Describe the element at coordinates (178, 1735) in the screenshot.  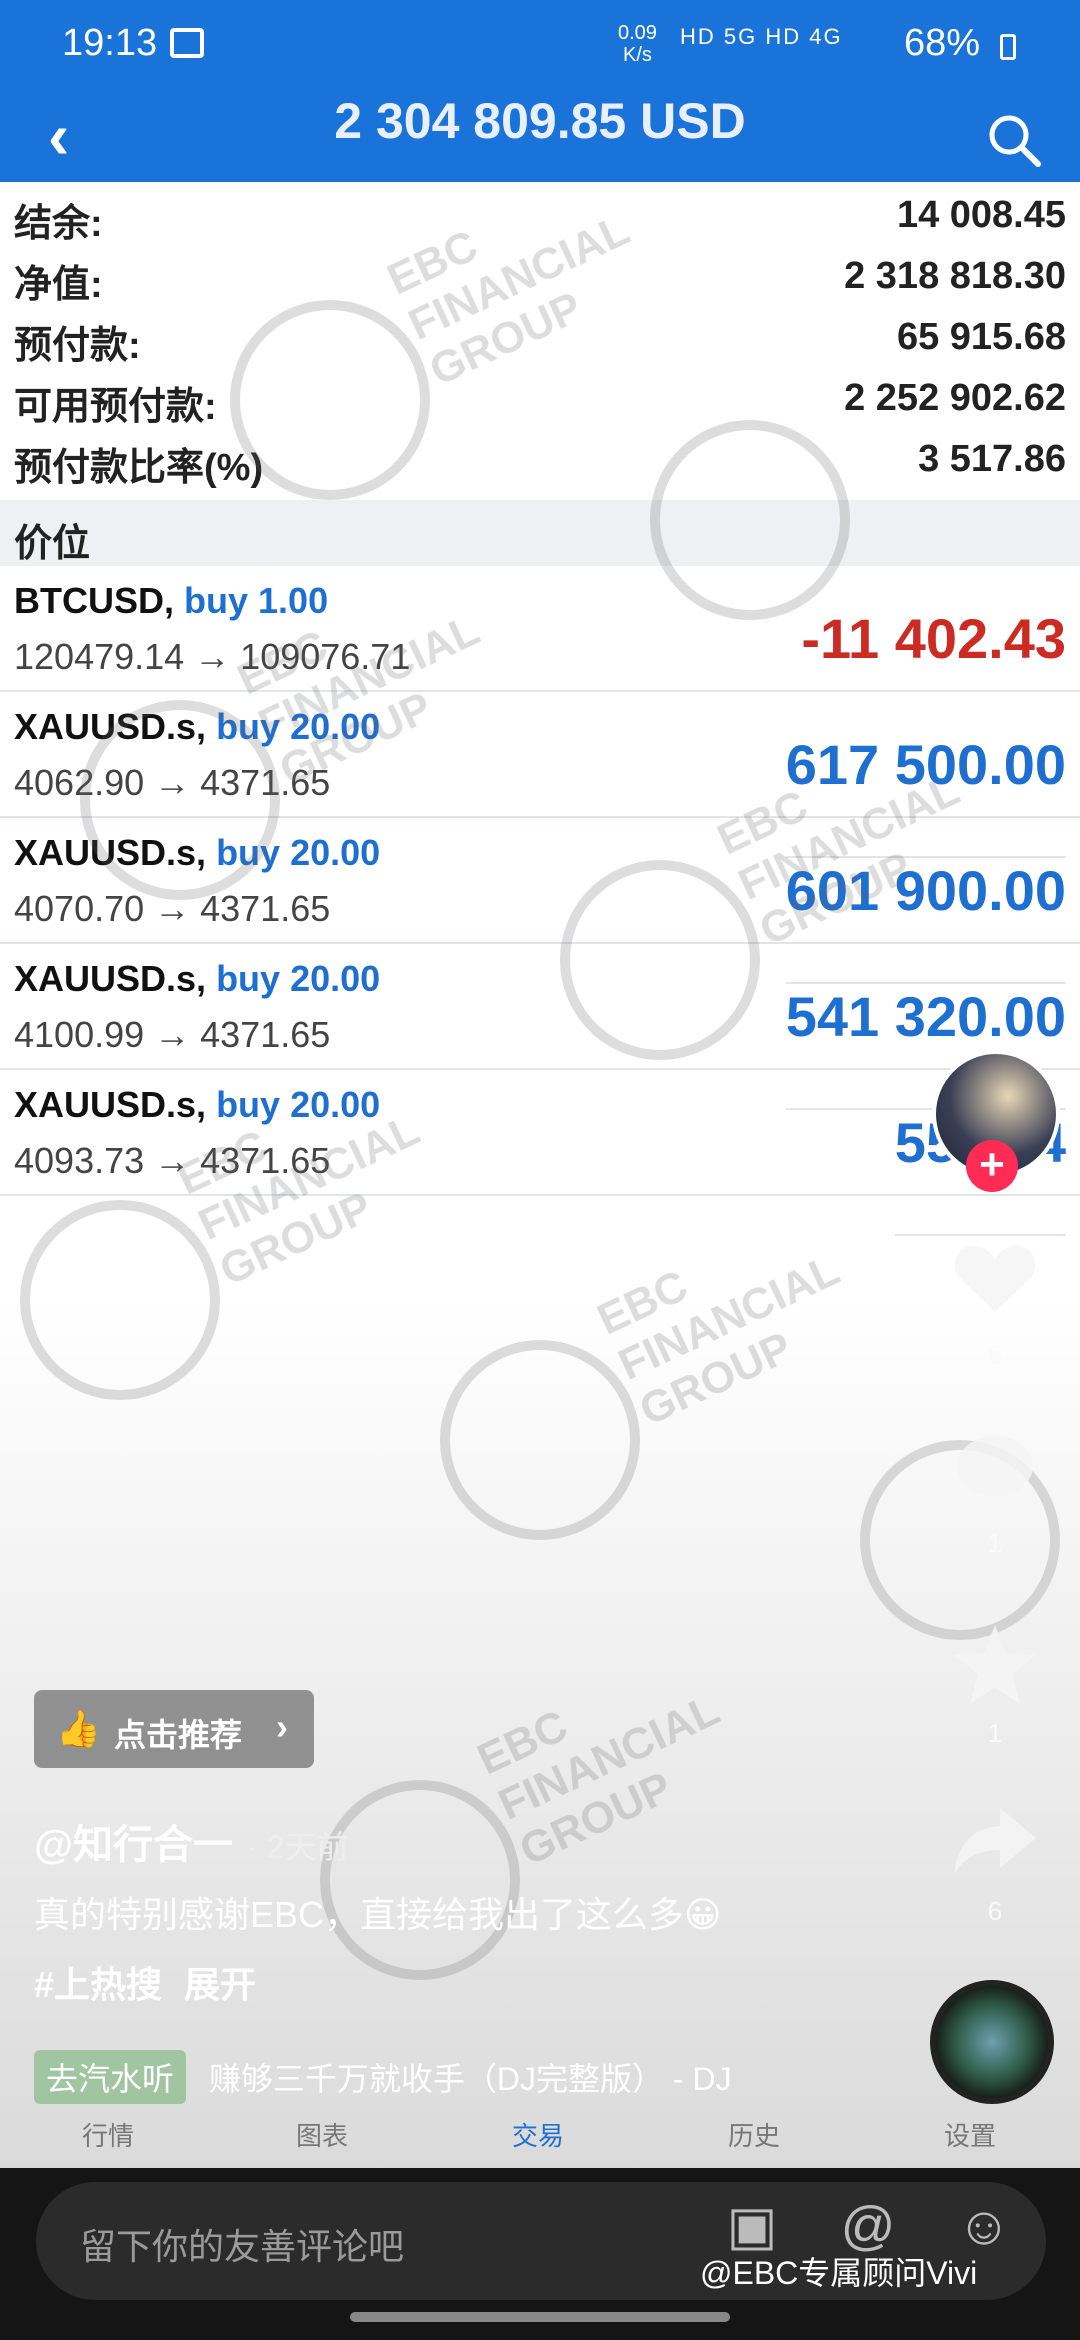
I see `recommend-label: 点击推荐` at that location.